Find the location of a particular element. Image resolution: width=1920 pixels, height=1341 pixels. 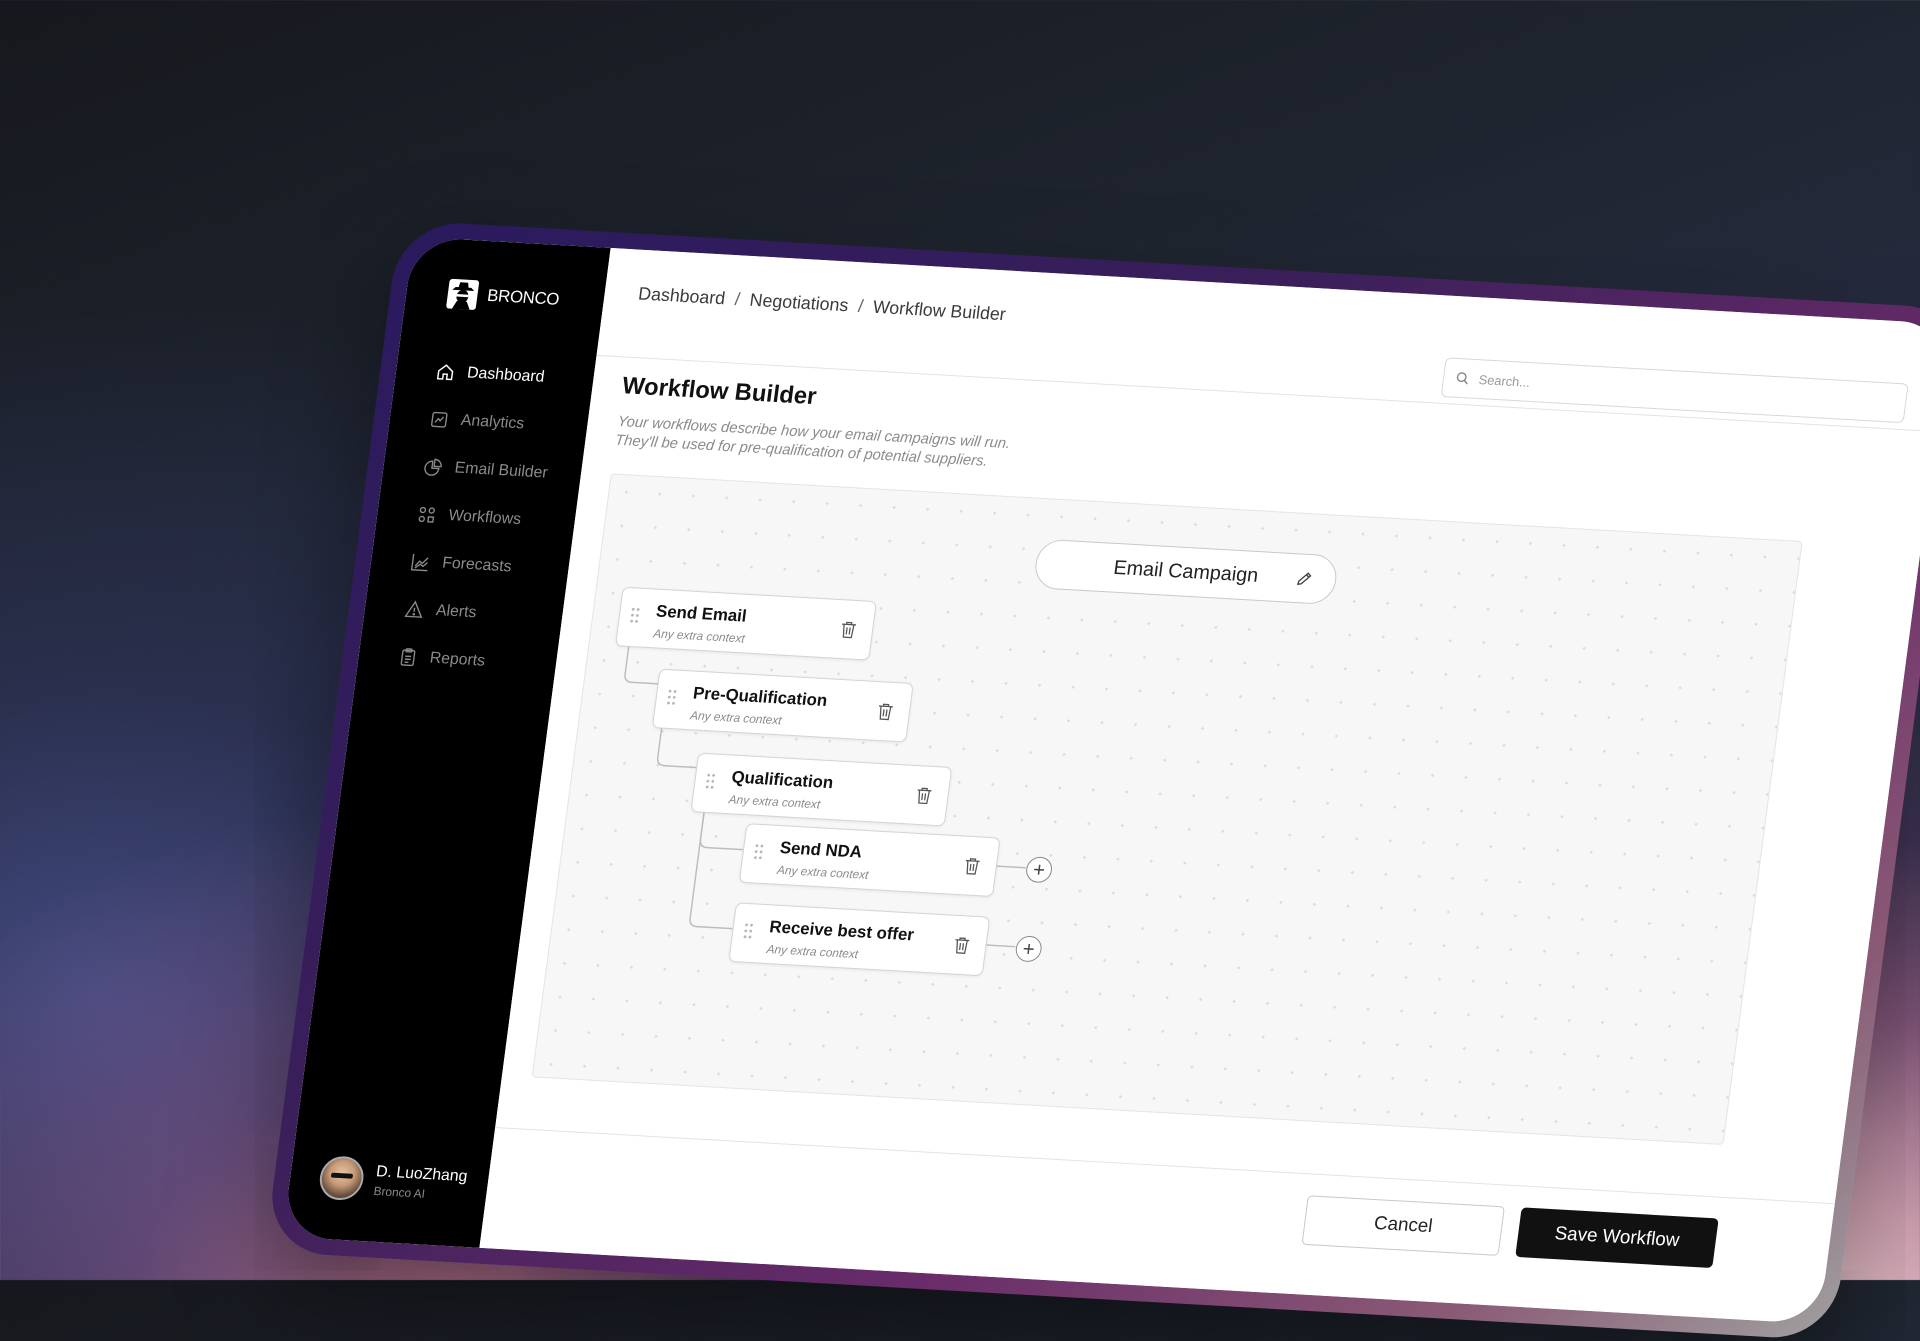

sidebar-item-label: Email Builder is located at coordinates (501, 470).